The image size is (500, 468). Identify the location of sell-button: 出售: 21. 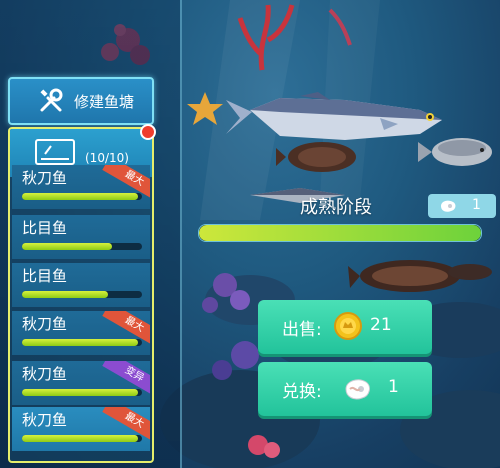
(345, 327).